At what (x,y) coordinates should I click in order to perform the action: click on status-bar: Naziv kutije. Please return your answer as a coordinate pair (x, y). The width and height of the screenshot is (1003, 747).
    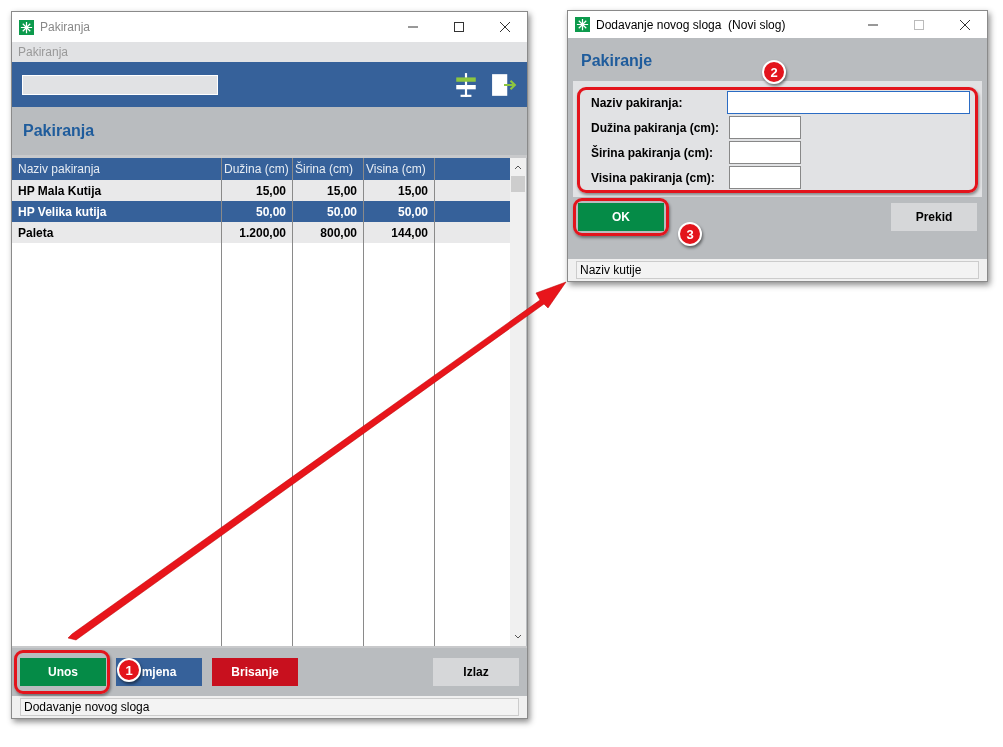
    Looking at the image, I should click on (777, 270).